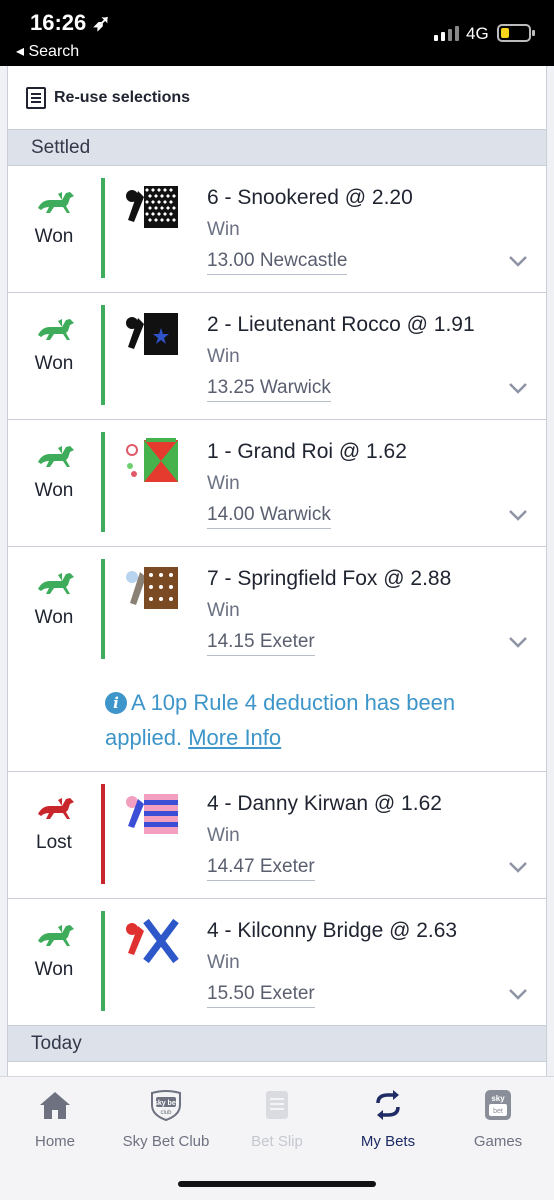 The width and height of the screenshot is (554, 1200). What do you see at coordinates (498, 1098) in the screenshot?
I see `svg-text: sky` at bounding box center [498, 1098].